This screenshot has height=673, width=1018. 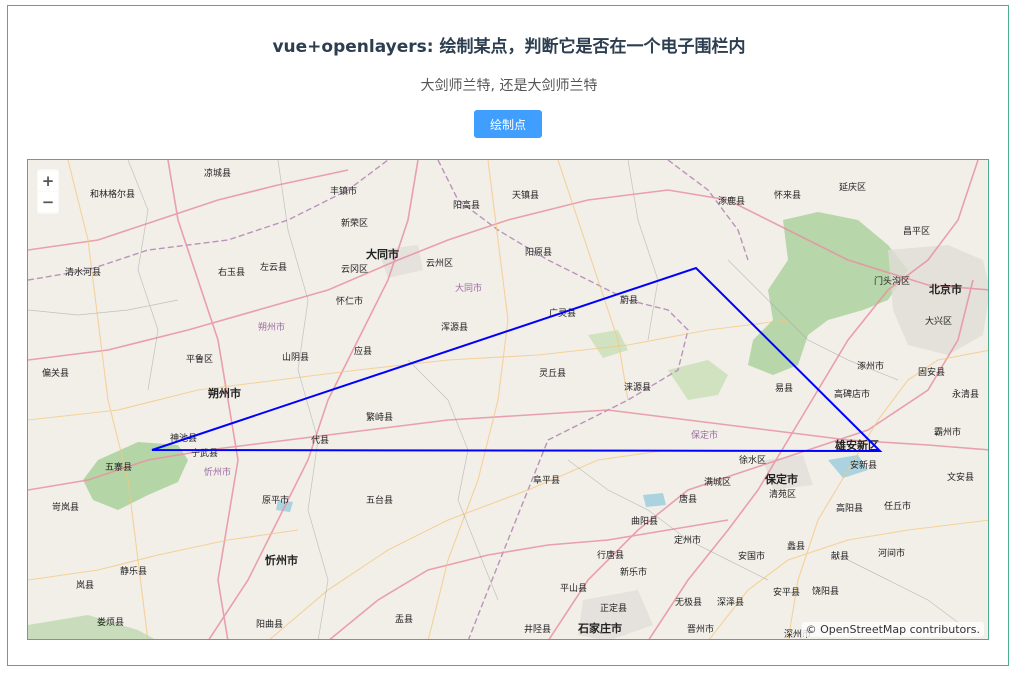 I want to click on zoom-control: + −, so click(x=48, y=191).